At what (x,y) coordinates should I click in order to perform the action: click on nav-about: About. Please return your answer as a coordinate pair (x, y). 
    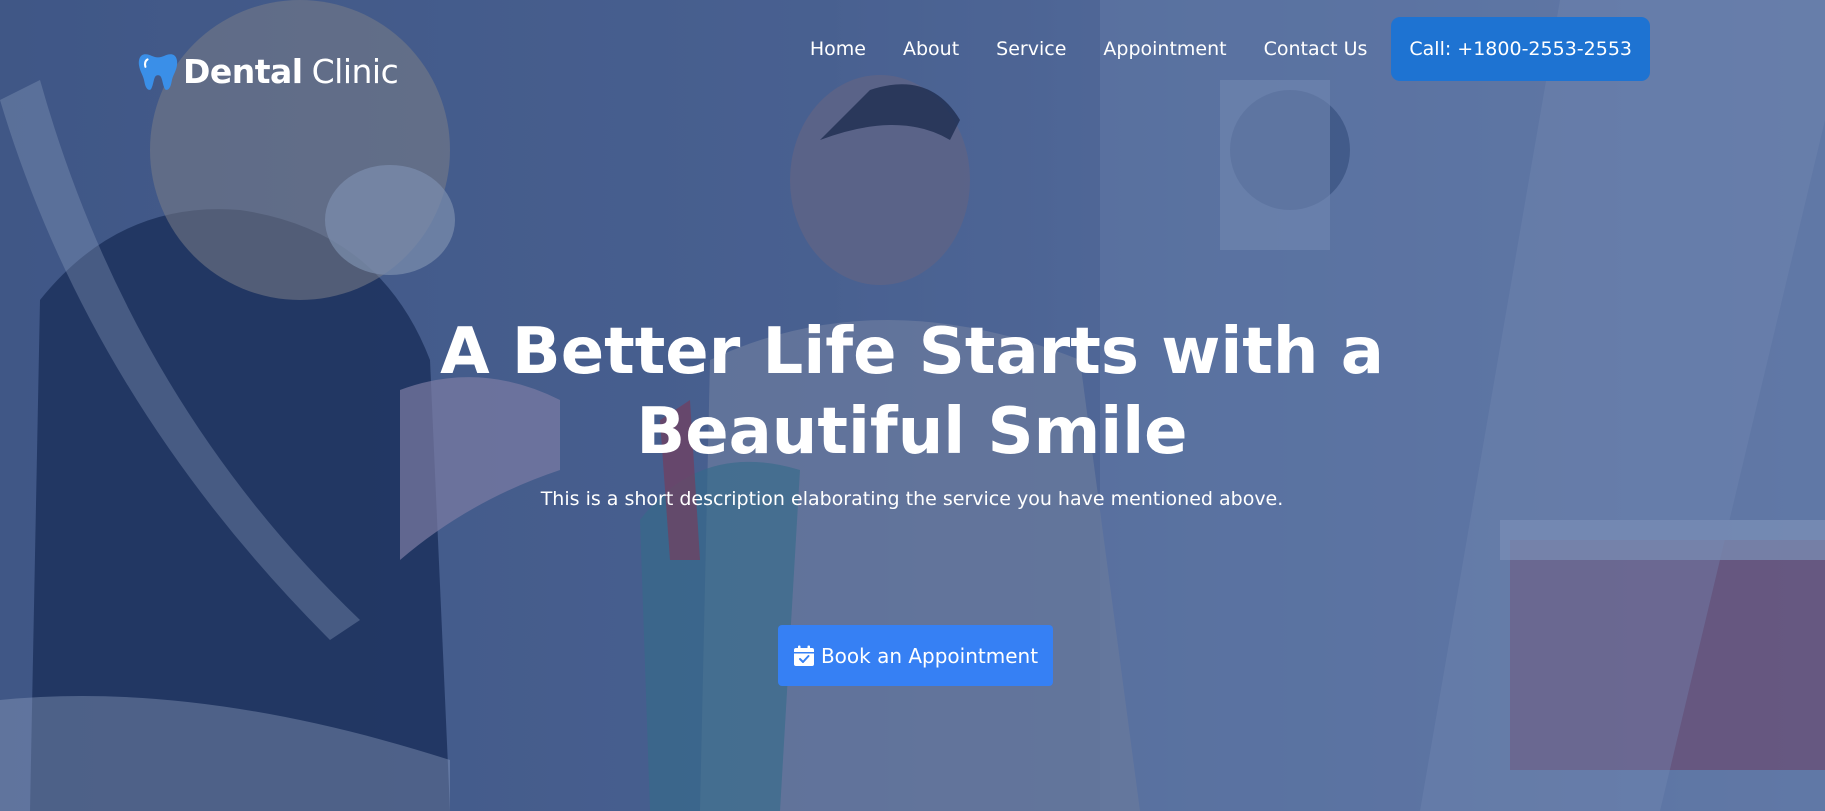
    Looking at the image, I should click on (931, 49).